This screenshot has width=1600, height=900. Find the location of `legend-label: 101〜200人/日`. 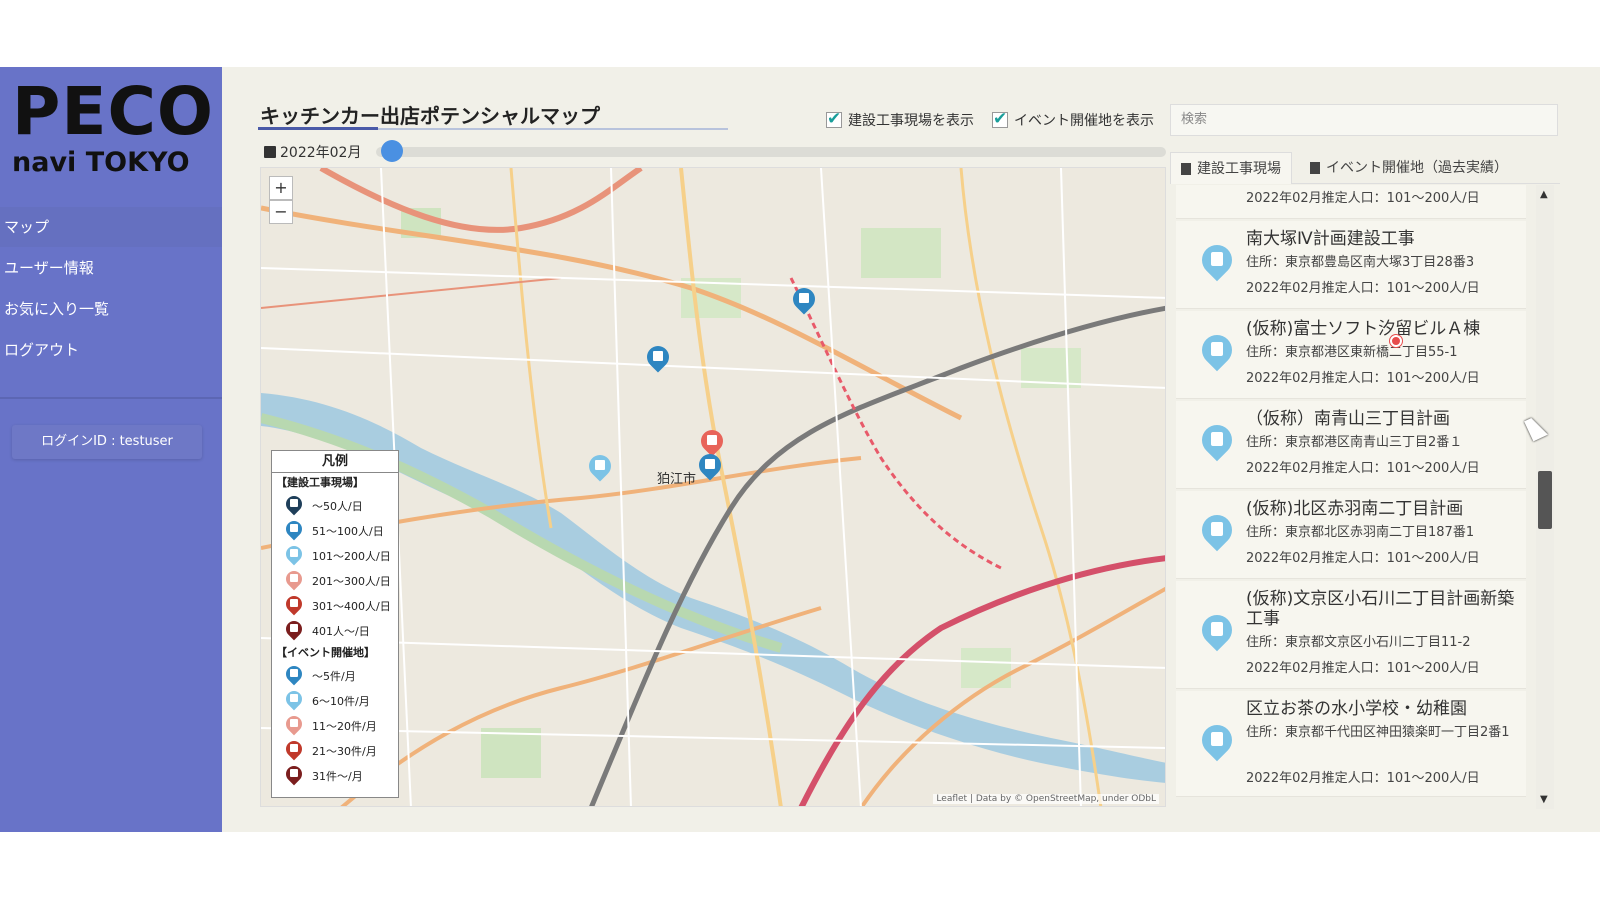

legend-label: 101〜200人/日 is located at coordinates (351, 556).